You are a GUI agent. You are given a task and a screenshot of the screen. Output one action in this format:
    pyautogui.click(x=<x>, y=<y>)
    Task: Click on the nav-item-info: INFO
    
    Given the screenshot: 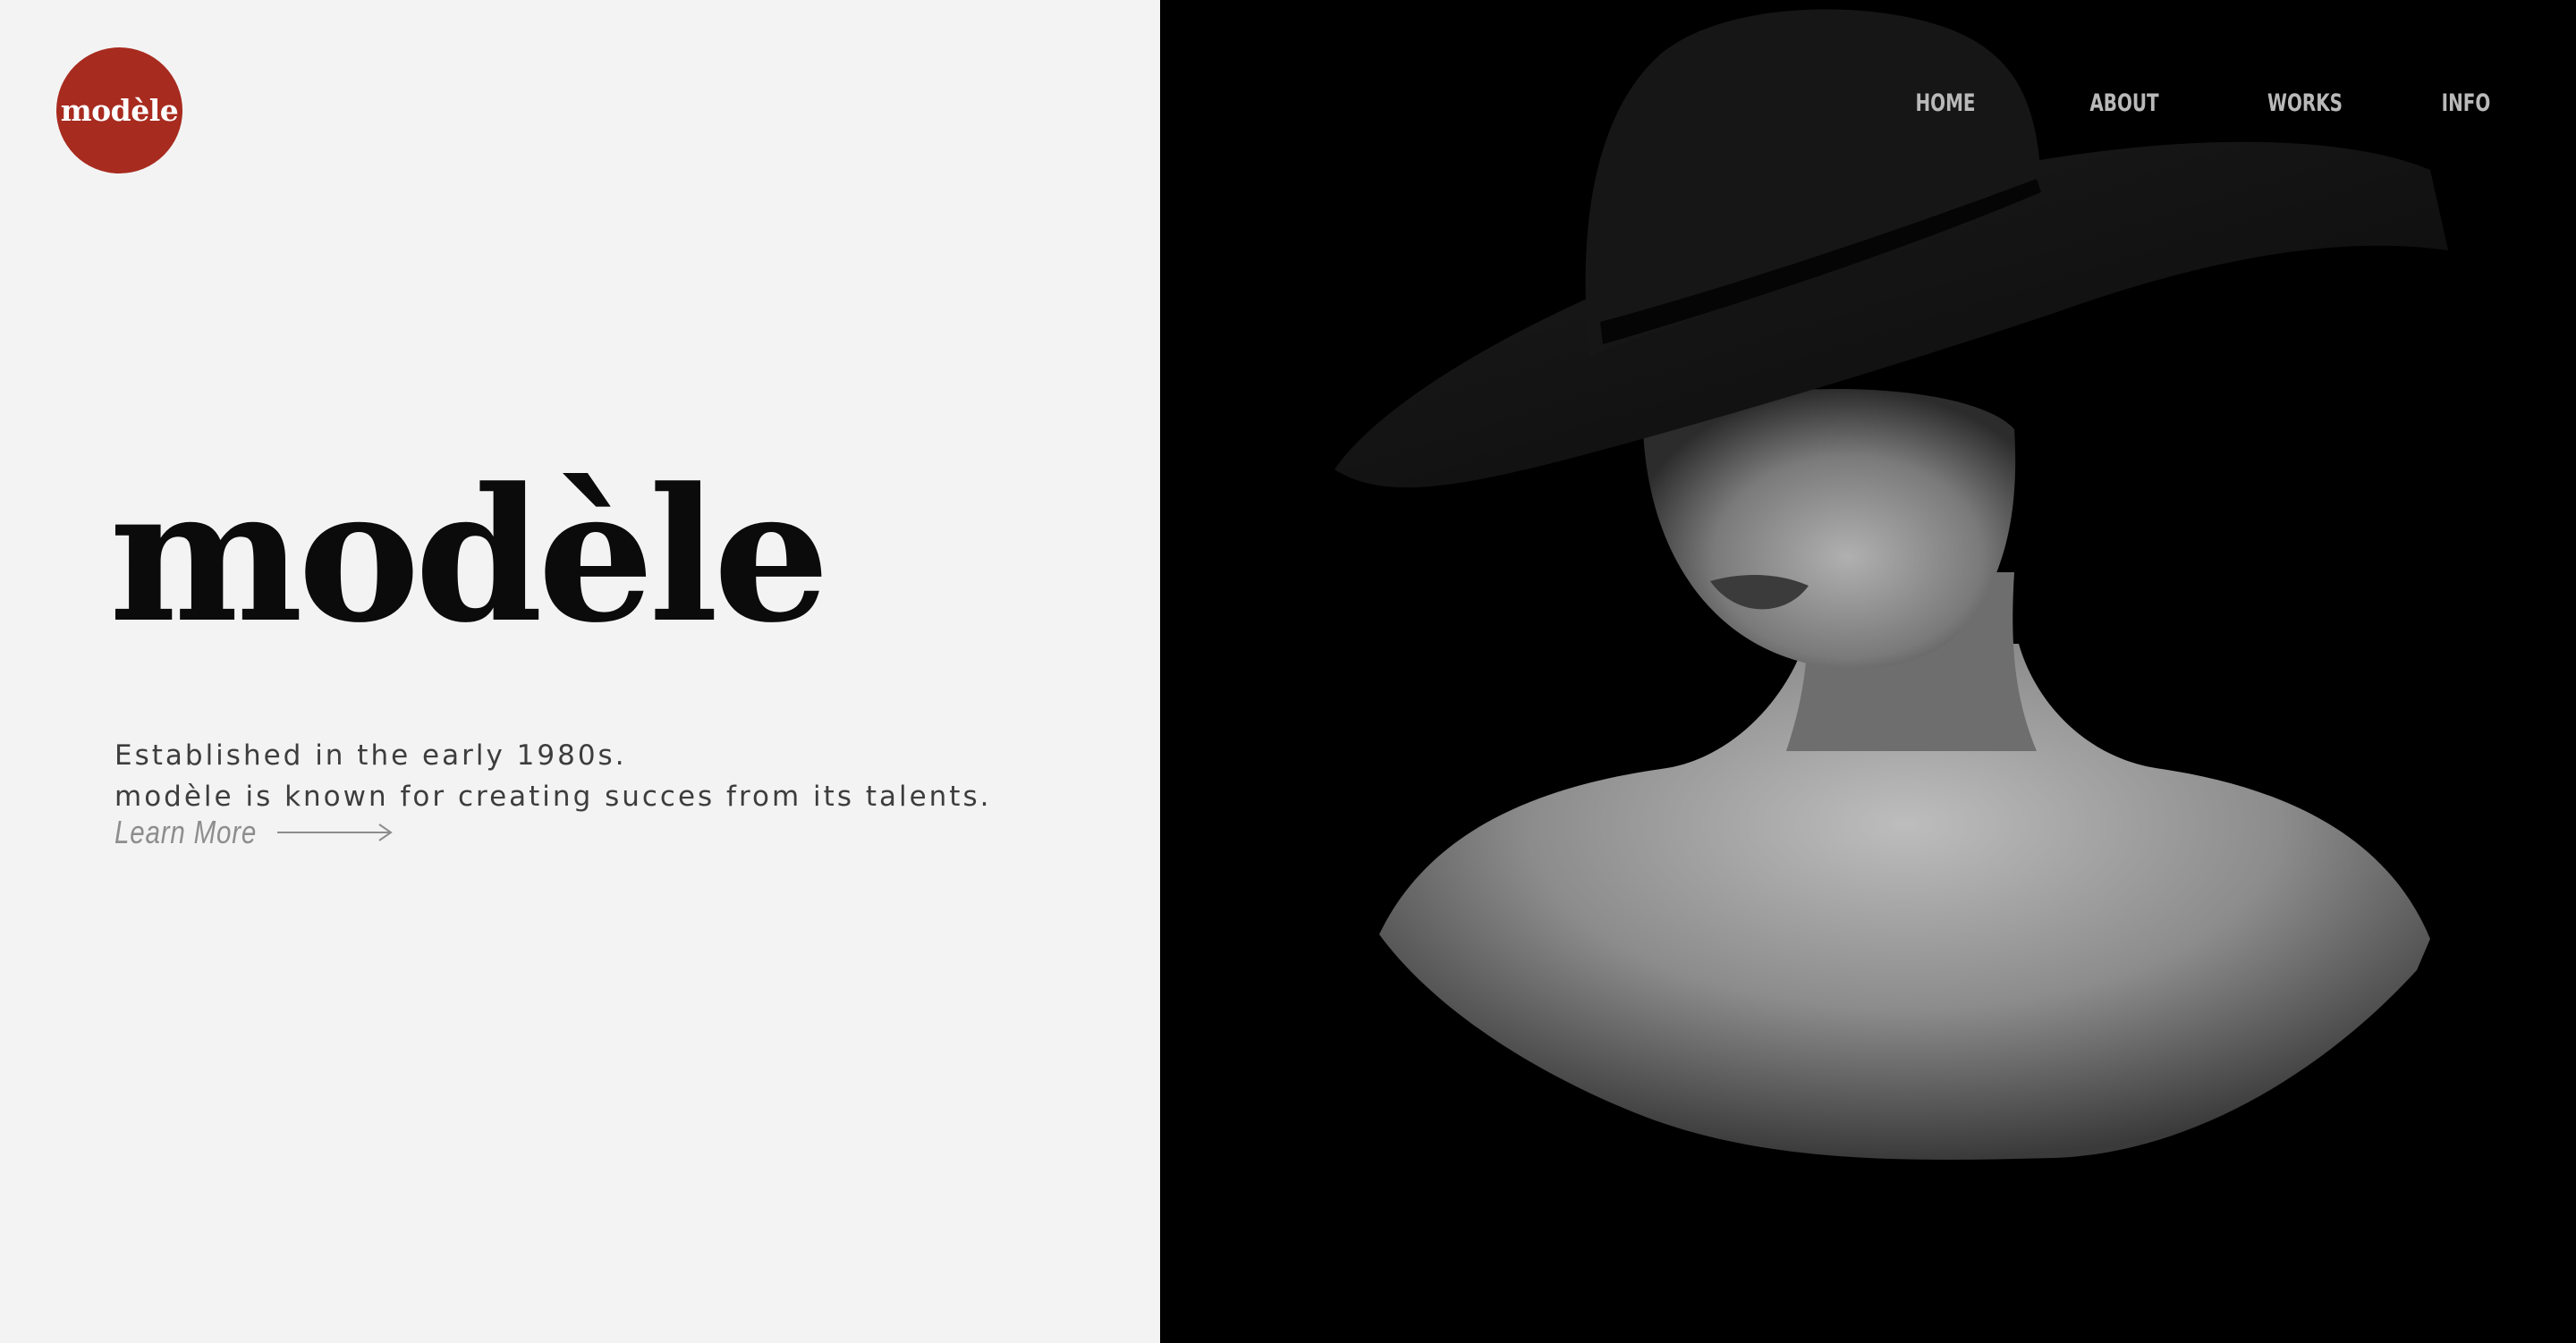 What is the action you would take?
    pyautogui.click(x=2466, y=103)
    